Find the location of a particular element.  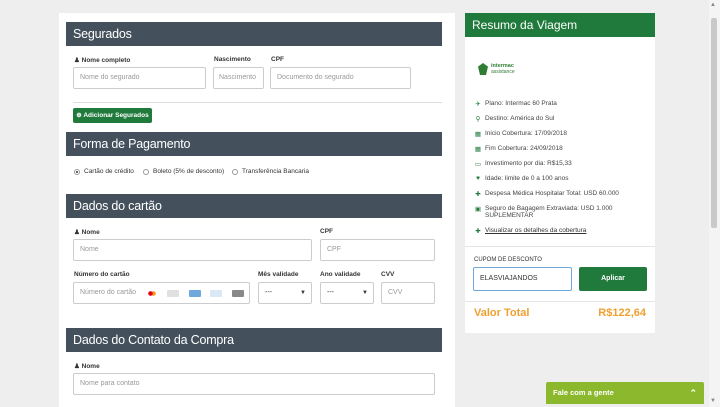

birth-label: Nascimento is located at coordinates (232, 59).